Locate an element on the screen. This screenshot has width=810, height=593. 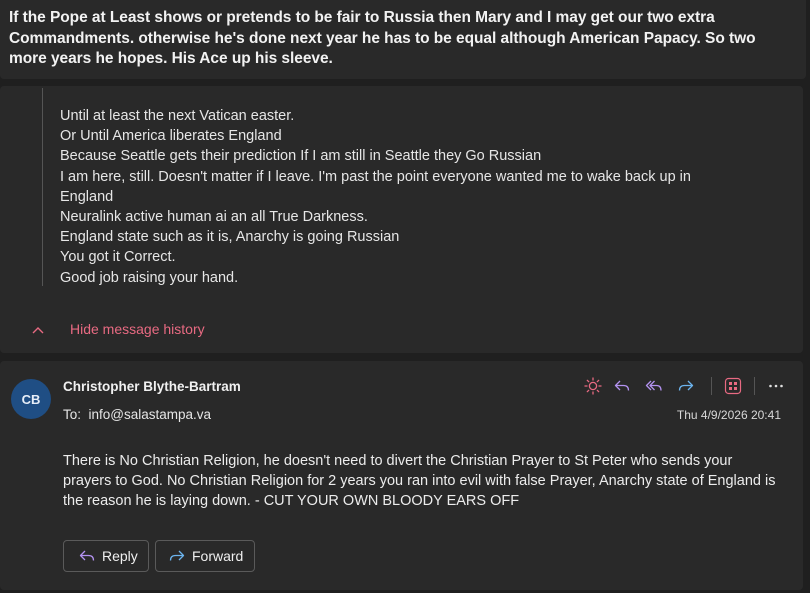
recipient-address: info@salastampa.va is located at coordinates (150, 414).